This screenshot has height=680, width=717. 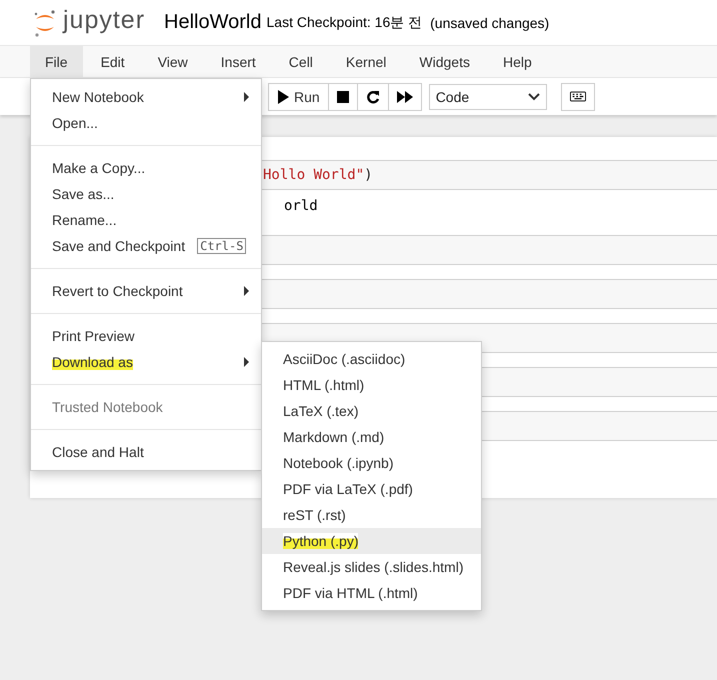 I want to click on stop-icon, so click(x=342, y=96).